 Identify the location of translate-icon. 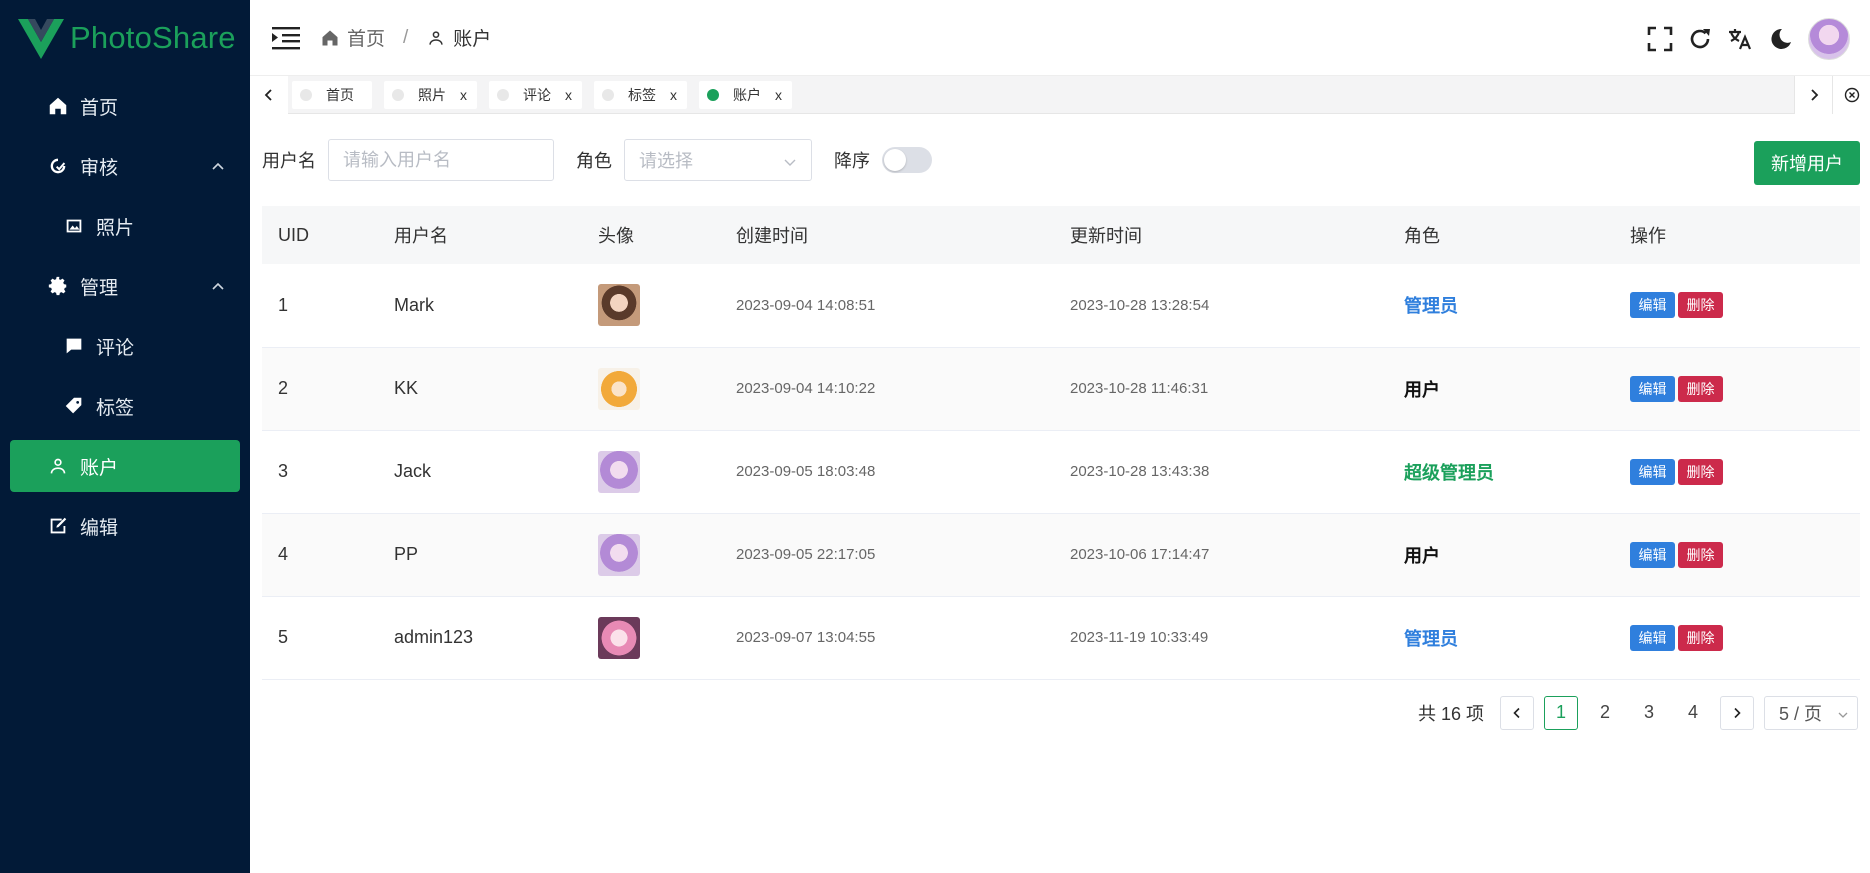
(1740, 39).